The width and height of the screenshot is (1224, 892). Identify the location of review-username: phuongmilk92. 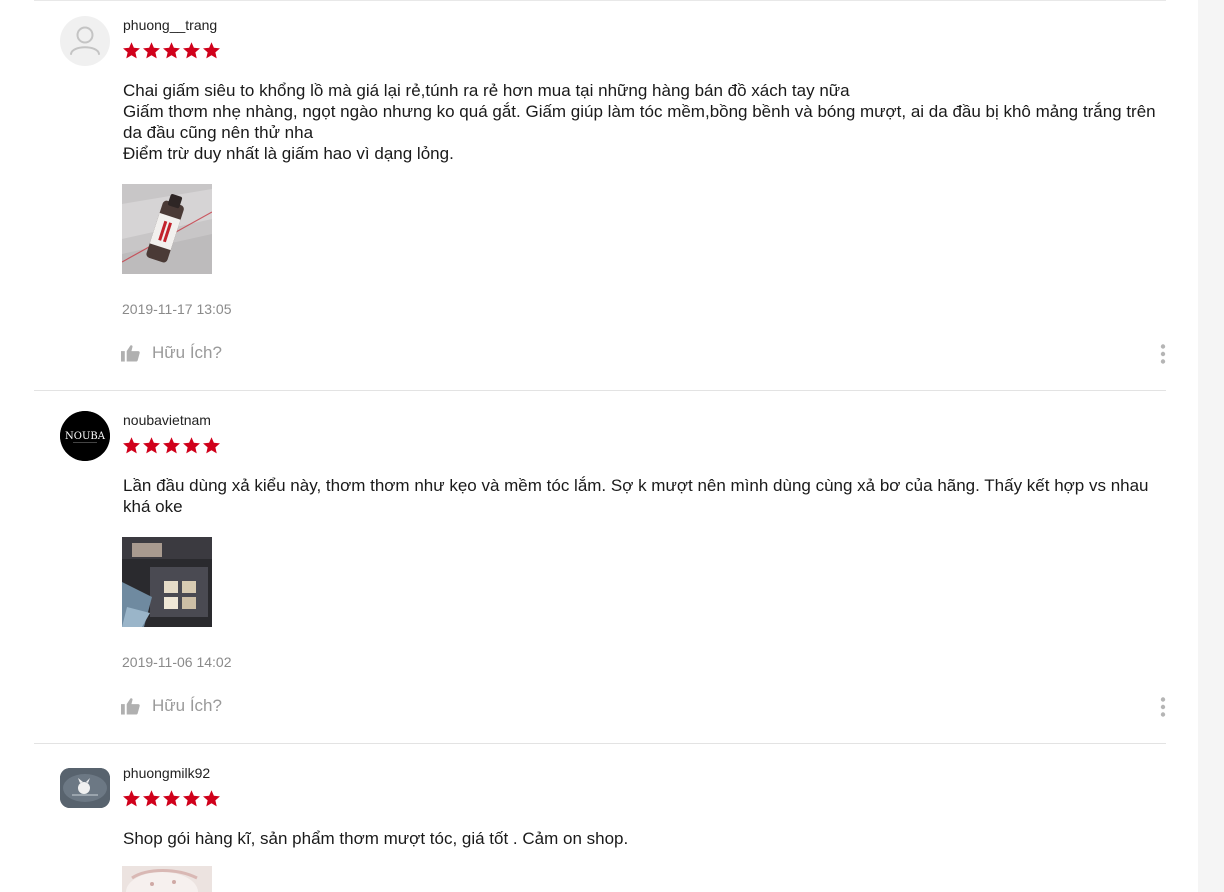
(166, 773).